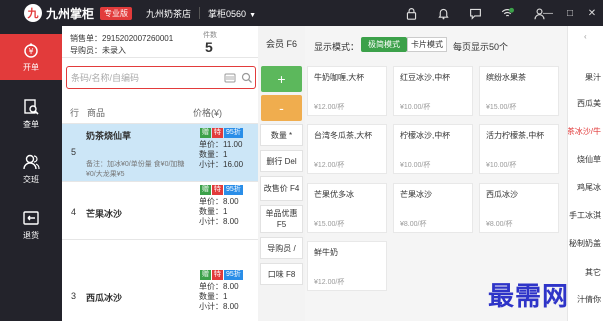 The height and width of the screenshot is (321, 603). Describe the element at coordinates (227, 13) in the screenshot. I see `account-name: 掌柜0560` at that location.